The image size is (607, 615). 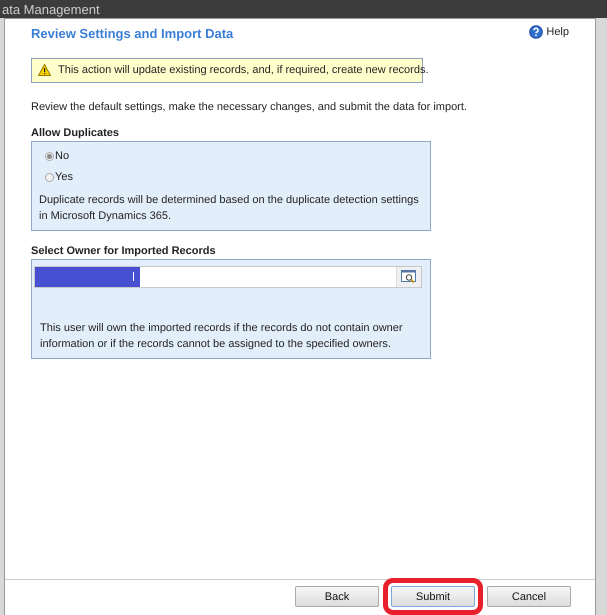 I want to click on dialog-title: Review Settings and Import Data, so click(x=132, y=33).